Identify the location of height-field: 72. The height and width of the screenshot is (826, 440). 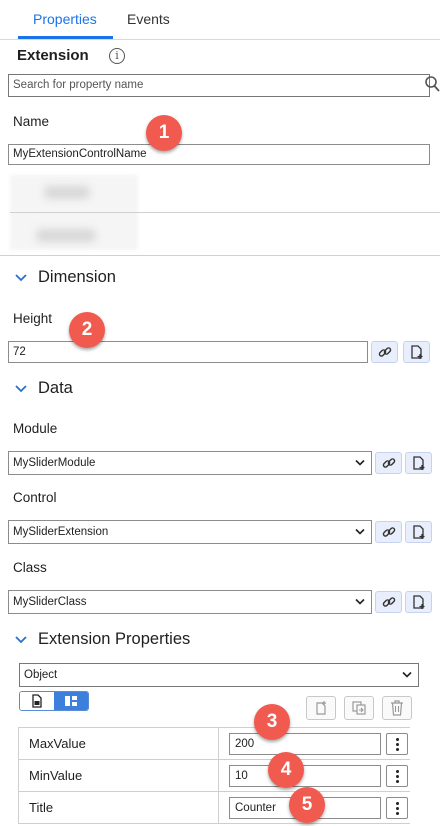
(188, 352).